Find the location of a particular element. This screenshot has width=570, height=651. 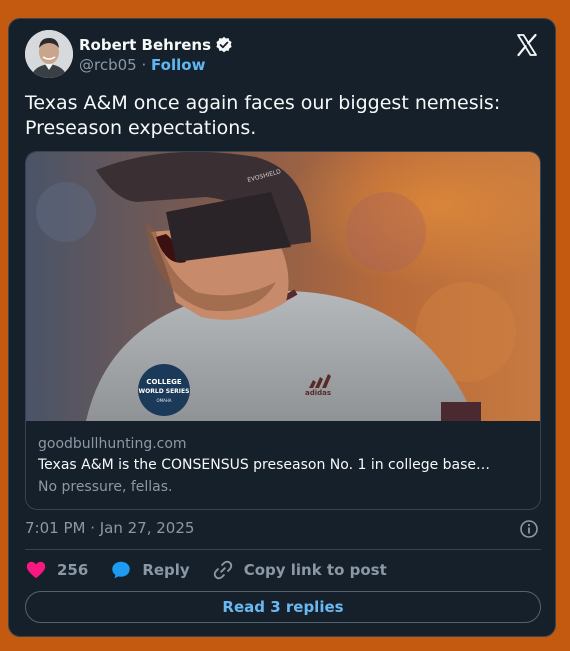

avatar-image is located at coordinates (49, 54).